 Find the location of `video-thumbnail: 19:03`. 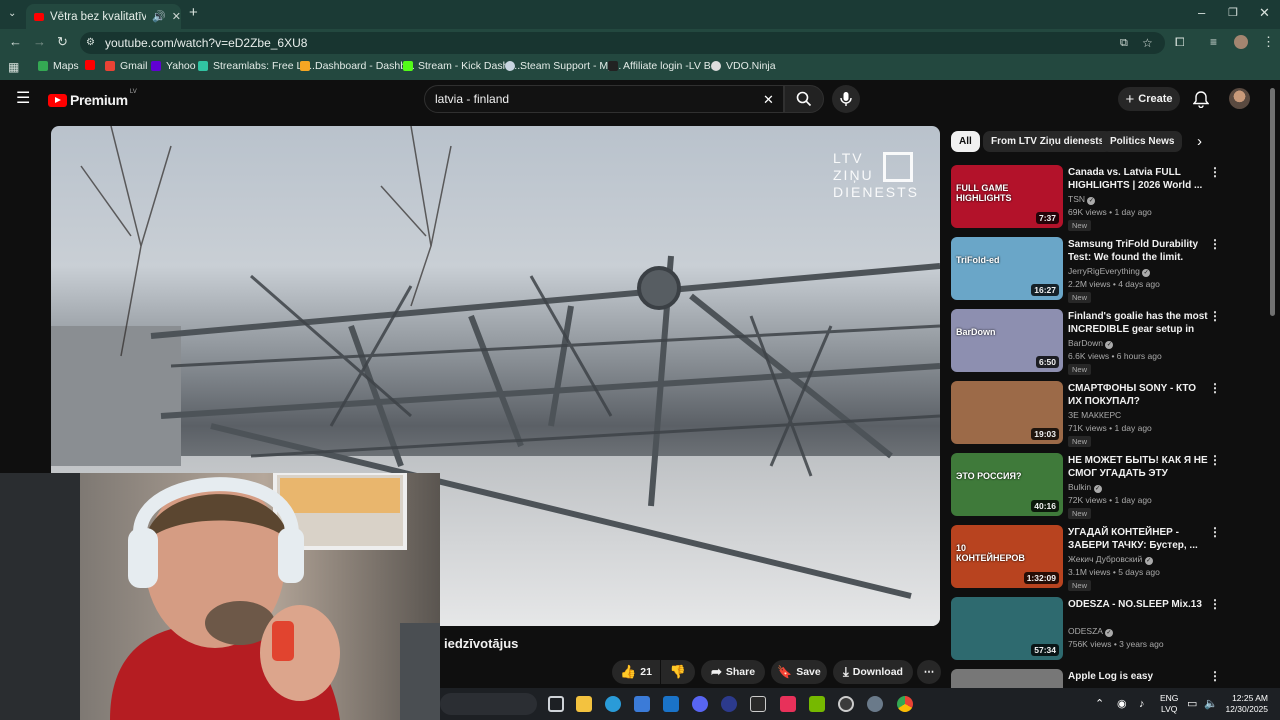

video-thumbnail: 19:03 is located at coordinates (1007, 412).